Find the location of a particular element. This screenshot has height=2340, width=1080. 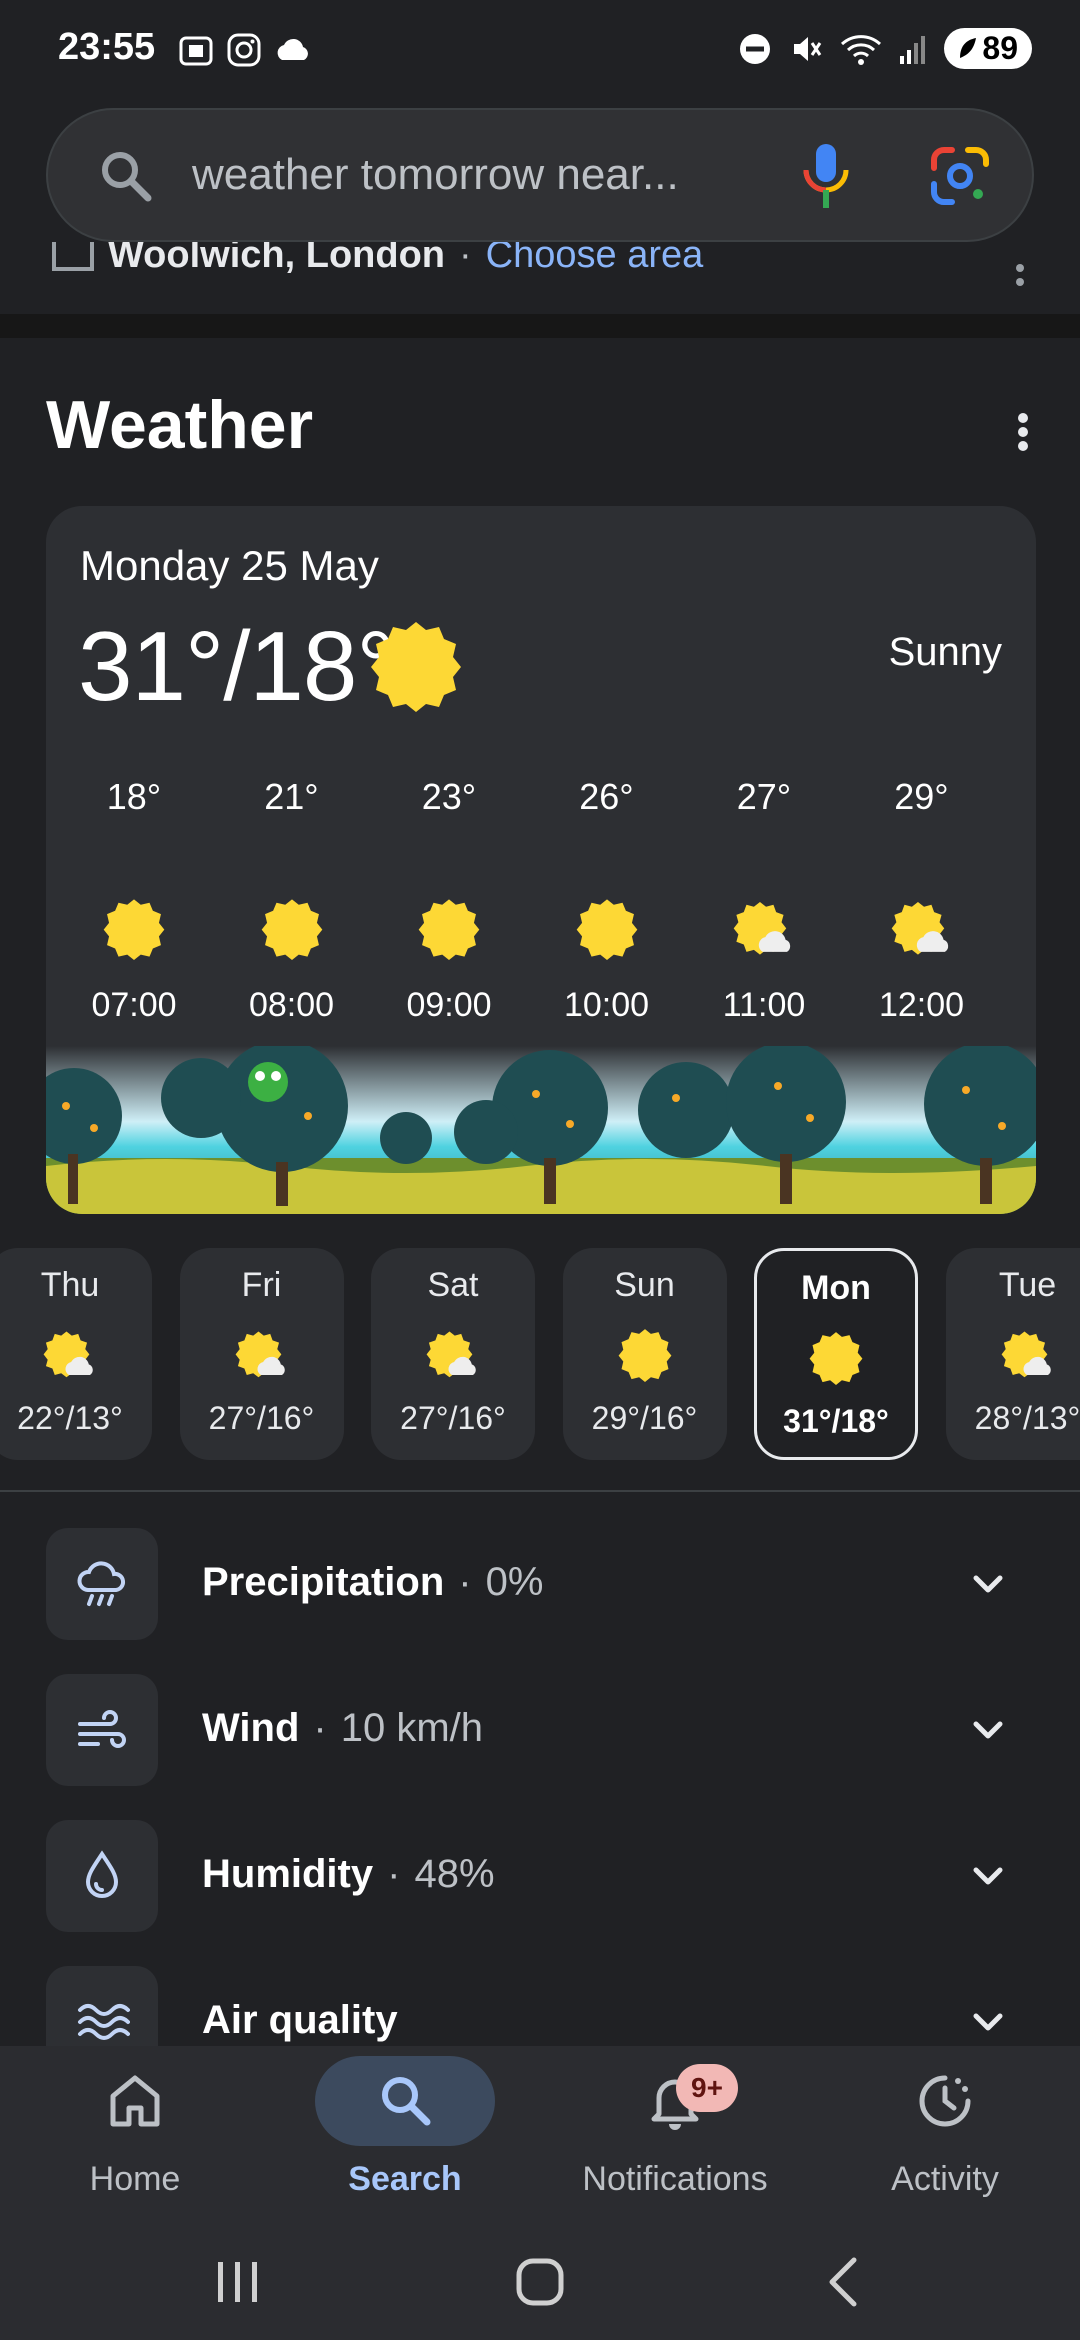

day-card-sat: Sat 27°/16° is located at coordinates (453, 1354).